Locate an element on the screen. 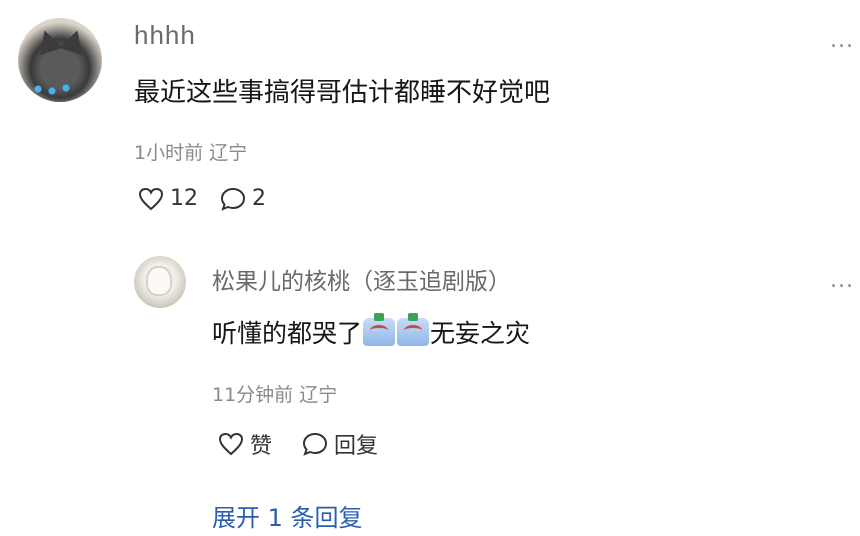  reply-actions: 赞 回复 is located at coordinates (298, 444).